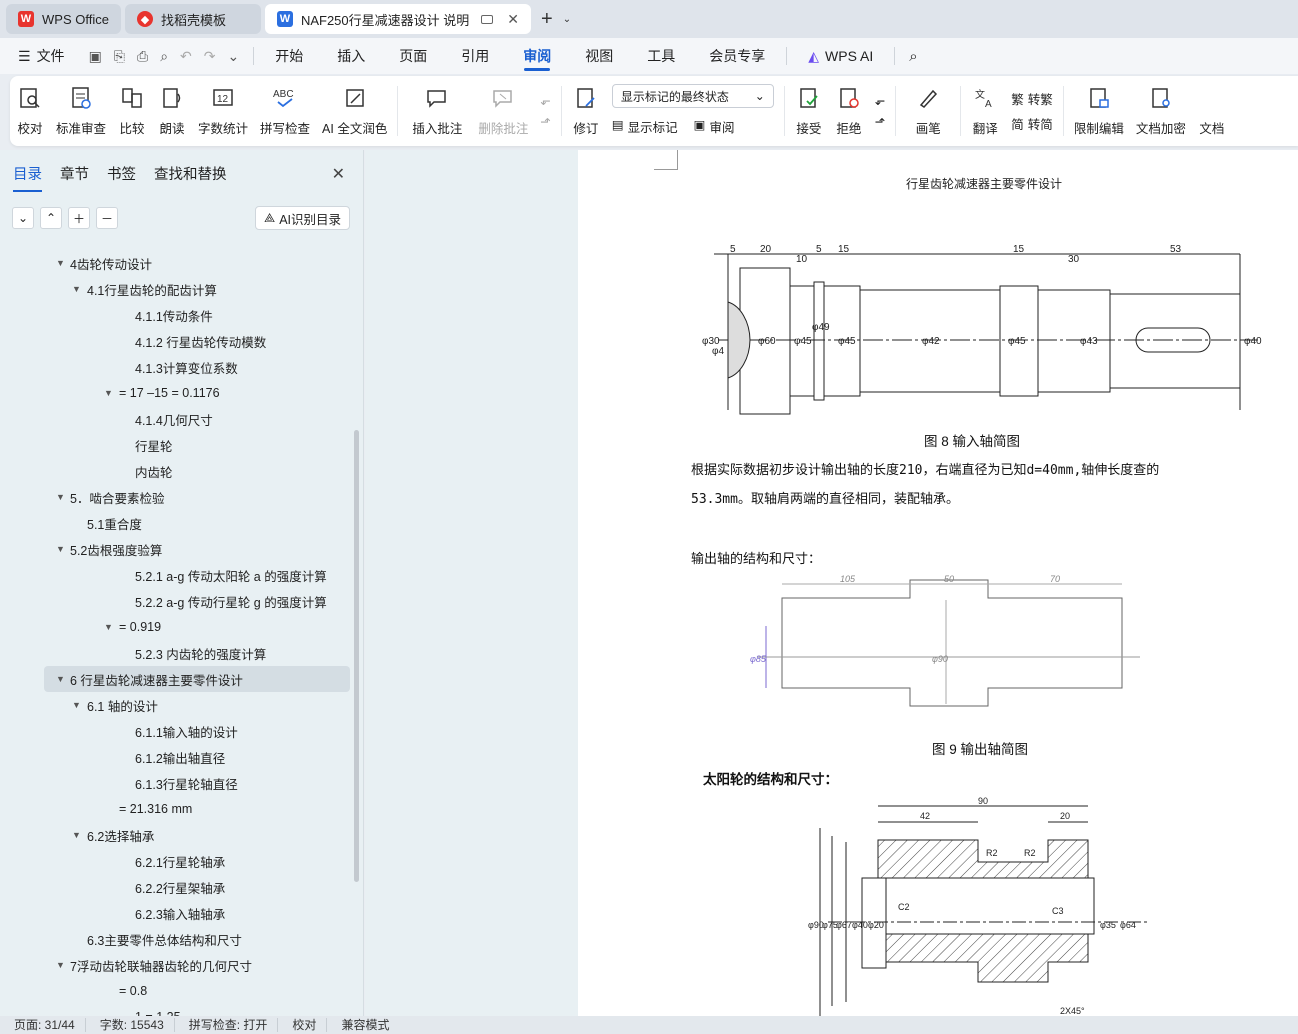  What do you see at coordinates (545, 100) in the screenshot?
I see `previous-comment-icon: ⬐` at bounding box center [545, 100].